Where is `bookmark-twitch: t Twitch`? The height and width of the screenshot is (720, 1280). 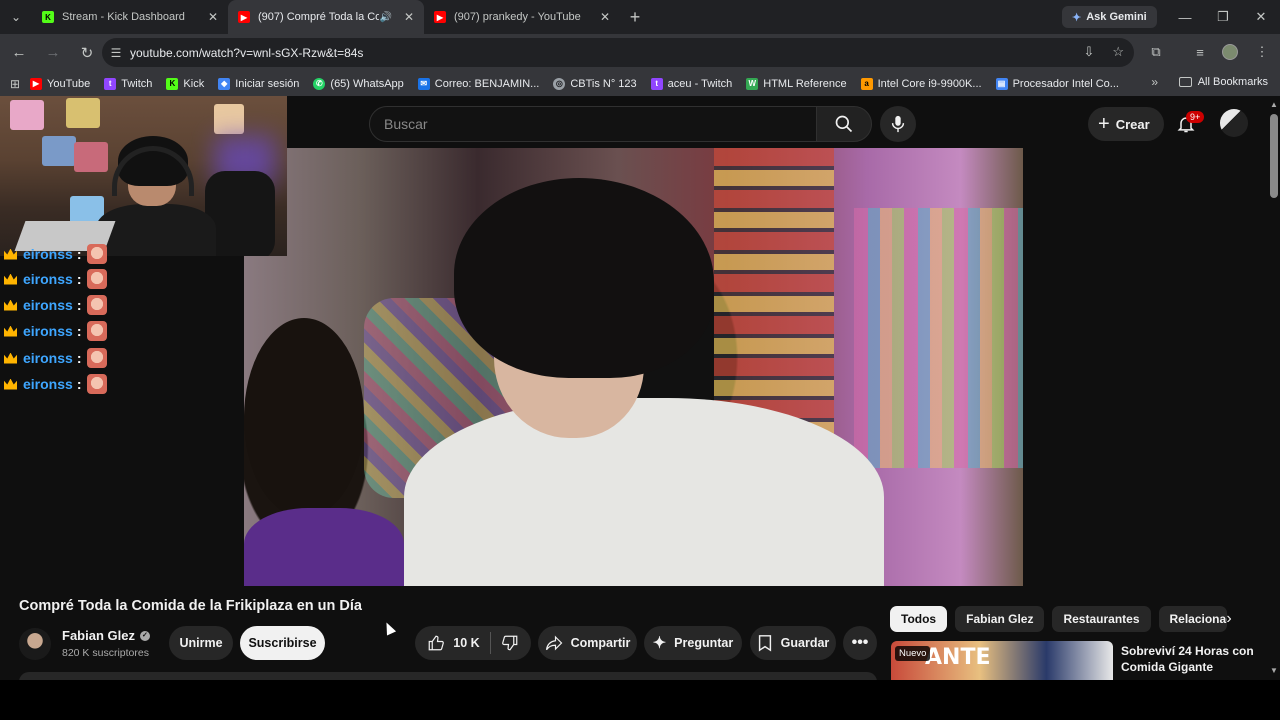
bookmark-twitch: t Twitch is located at coordinates (128, 83).